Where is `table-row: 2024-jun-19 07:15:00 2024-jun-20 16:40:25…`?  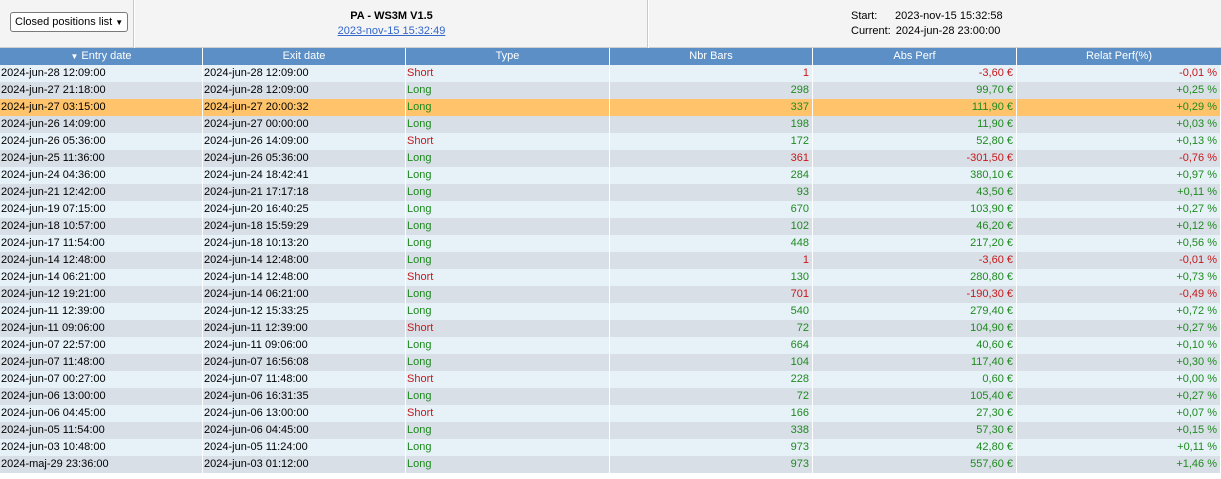
table-row: 2024-jun-19 07:15:00 2024-jun-20 16:40:25… is located at coordinates (610, 209).